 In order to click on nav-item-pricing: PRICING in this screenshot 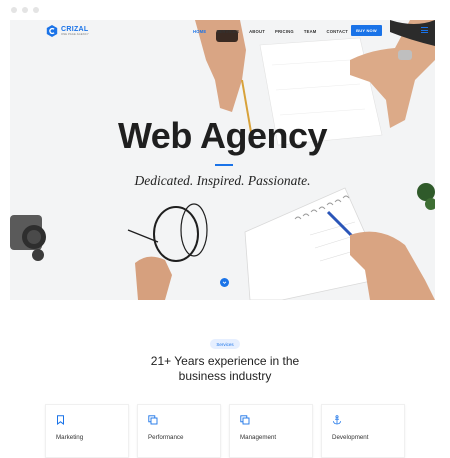, I will do `click(284, 31)`.